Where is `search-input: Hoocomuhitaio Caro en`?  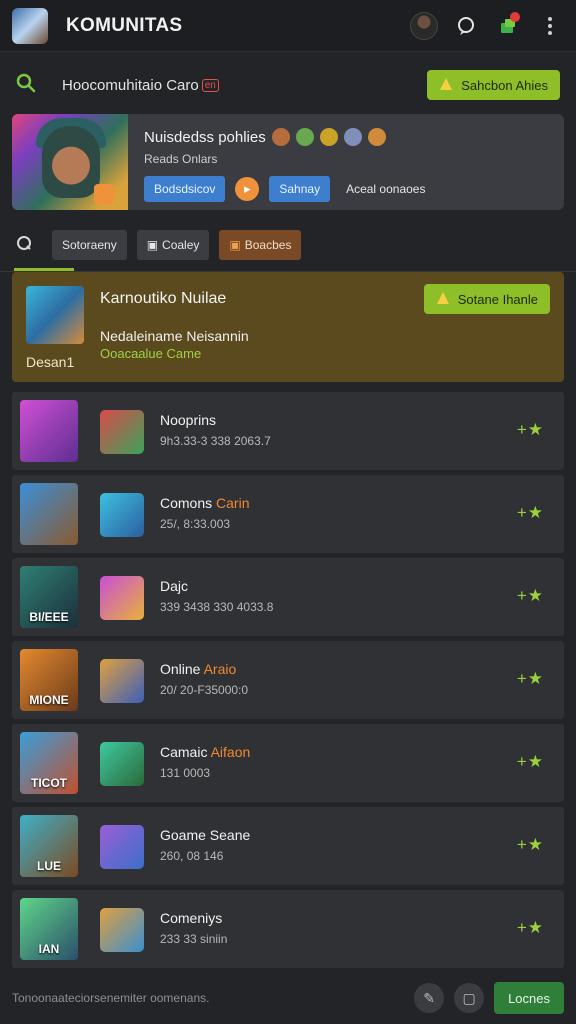
search-input: Hoocomuhitaio Caro en is located at coordinates (140, 85).